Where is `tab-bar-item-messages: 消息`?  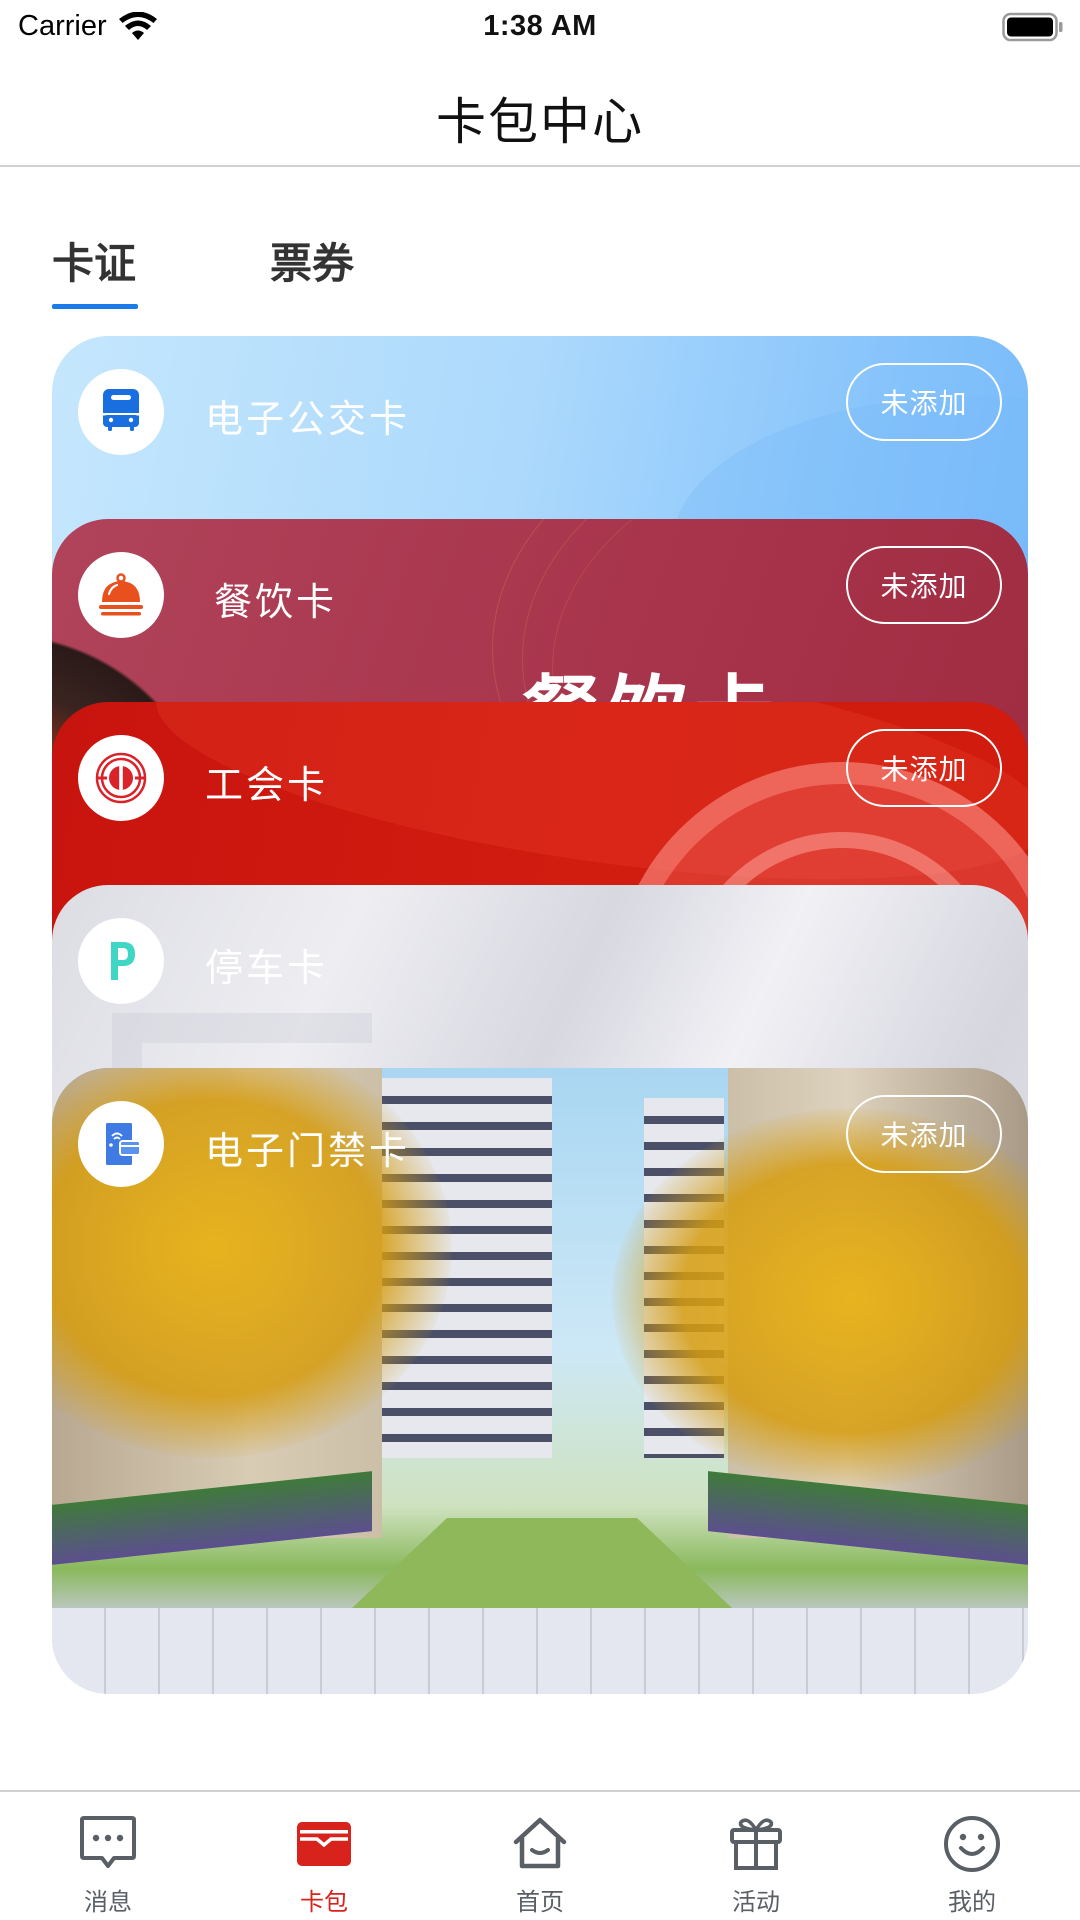
tab-bar-item-messages: 消息 is located at coordinates (108, 1856).